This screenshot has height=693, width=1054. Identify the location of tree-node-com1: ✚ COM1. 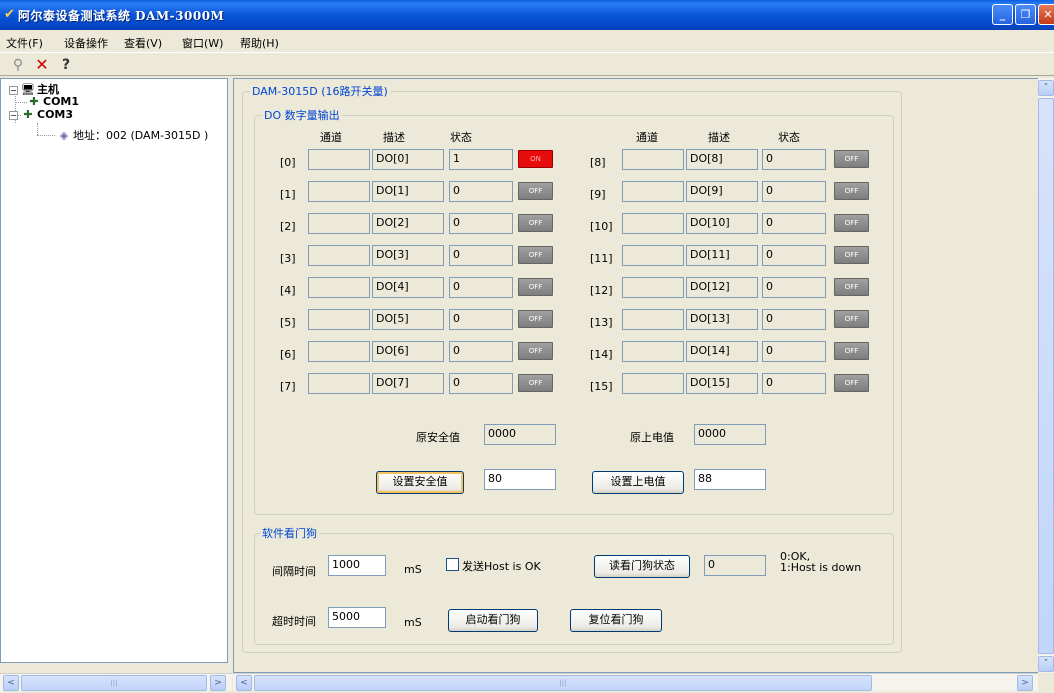
(53, 101).